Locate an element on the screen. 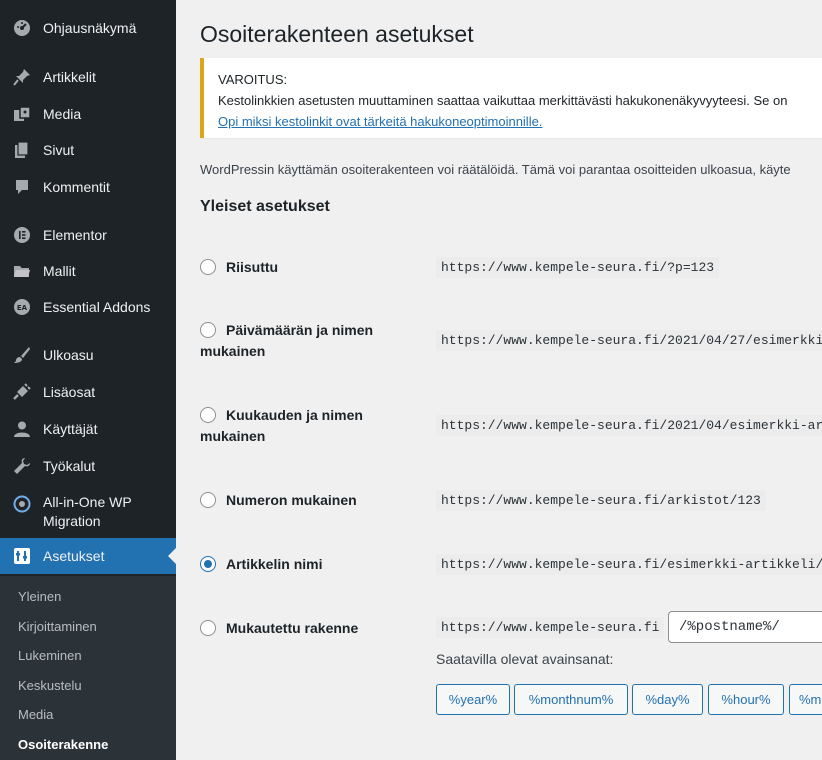 This screenshot has height=760, width=822. tag-monthnum-button: %monthnum% is located at coordinates (571, 699).